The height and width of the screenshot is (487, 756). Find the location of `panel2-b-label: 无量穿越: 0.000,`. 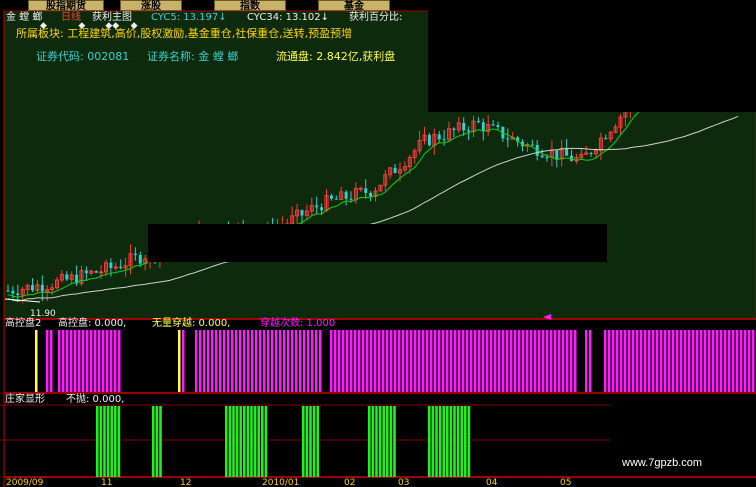

panel2-b-label: 无量穿越: 0.000, is located at coordinates (191, 323).